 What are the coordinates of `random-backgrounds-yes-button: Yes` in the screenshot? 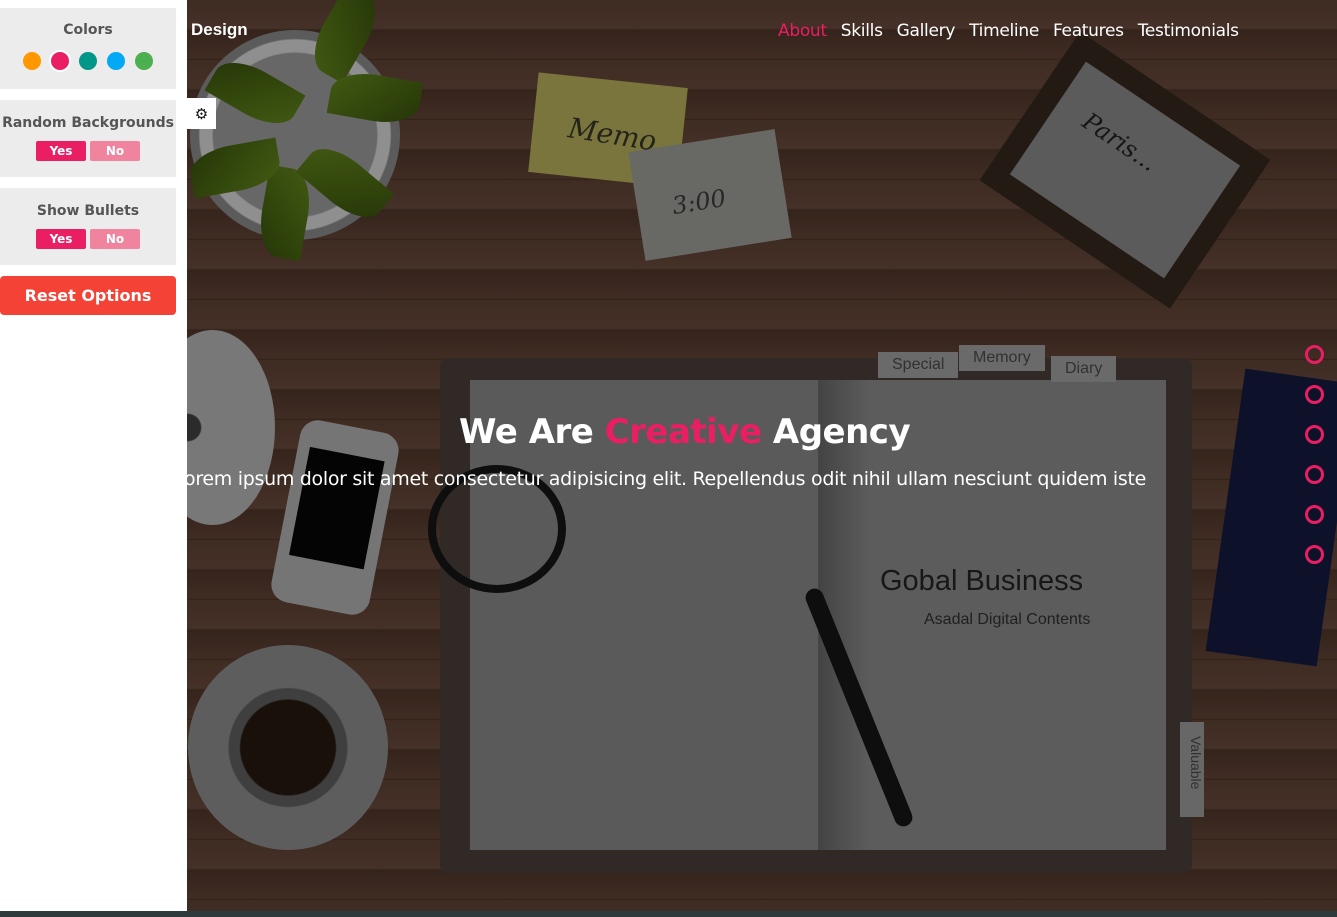 It's located at (61, 151).